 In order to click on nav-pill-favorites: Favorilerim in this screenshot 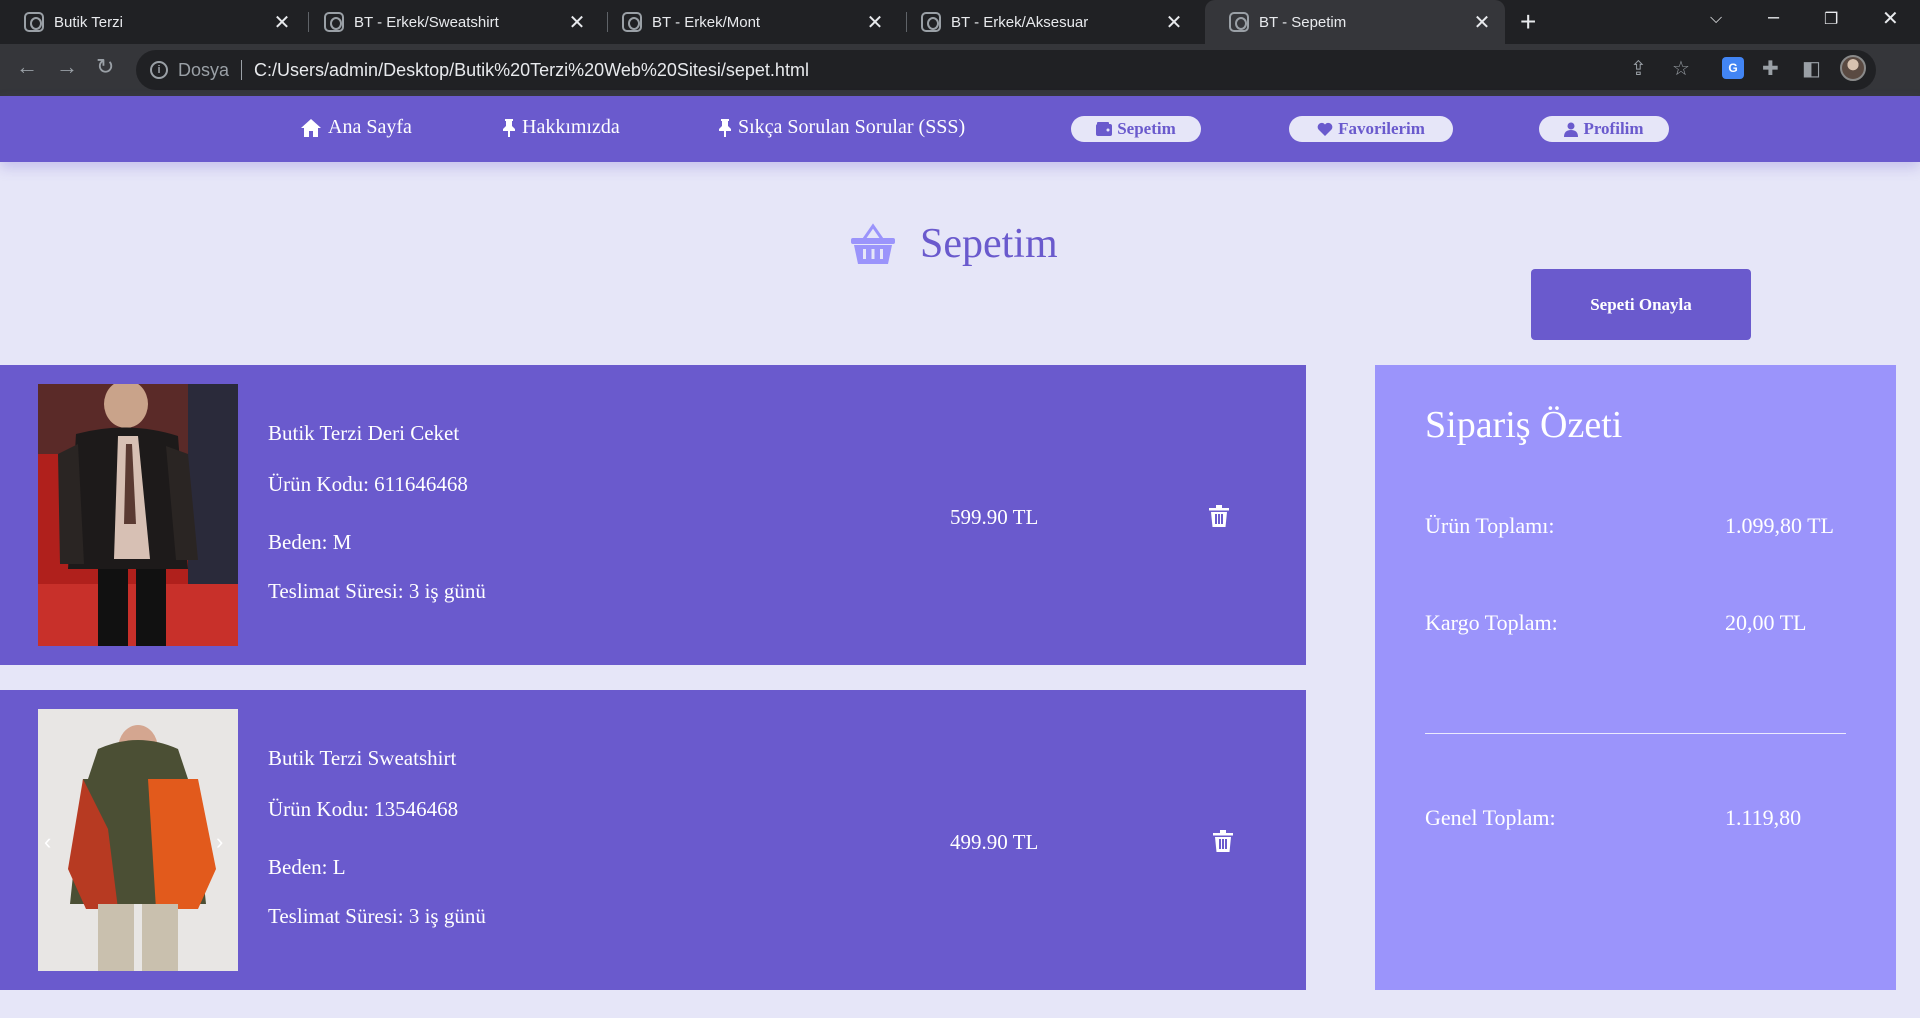, I will do `click(1371, 129)`.